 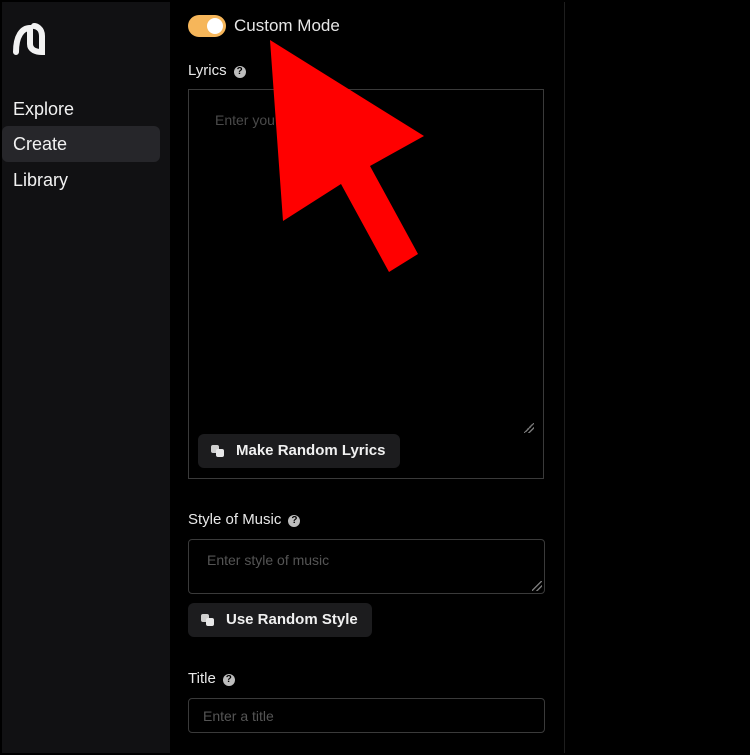 I want to click on style-placeholder: Enter style of music, so click(x=268, y=560).